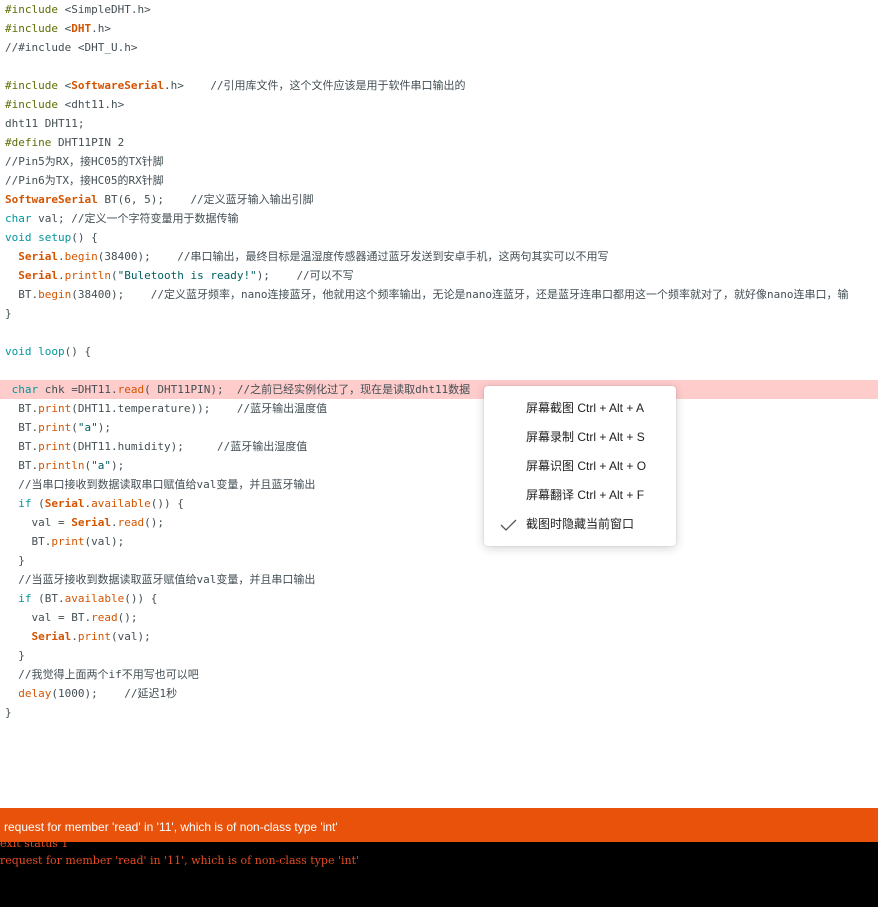 The width and height of the screenshot is (878, 907). I want to click on context-menu-item-label: 屏幕录制 Ctrl + Alt + S, so click(585, 437).